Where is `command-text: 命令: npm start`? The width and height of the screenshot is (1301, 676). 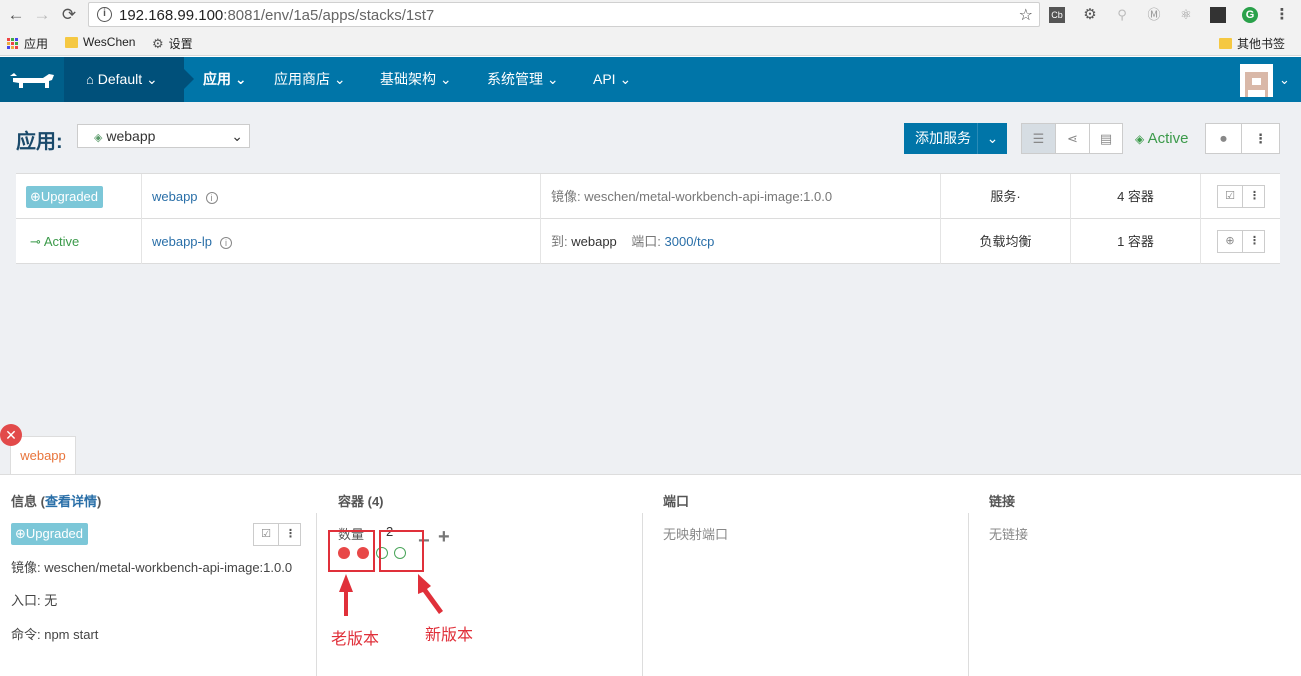 command-text: 命令: npm start is located at coordinates (55, 634).